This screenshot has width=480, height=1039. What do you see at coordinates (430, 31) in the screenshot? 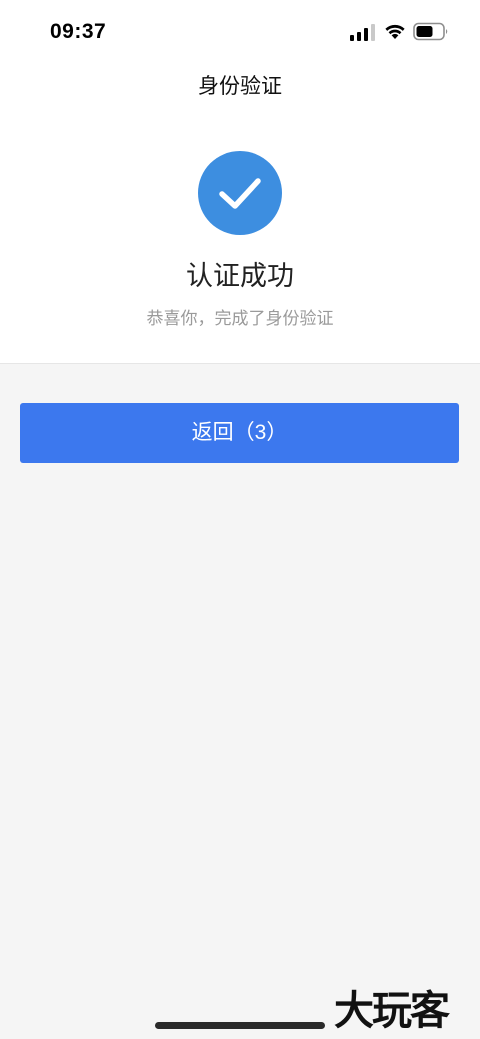
I see `battery-icon` at bounding box center [430, 31].